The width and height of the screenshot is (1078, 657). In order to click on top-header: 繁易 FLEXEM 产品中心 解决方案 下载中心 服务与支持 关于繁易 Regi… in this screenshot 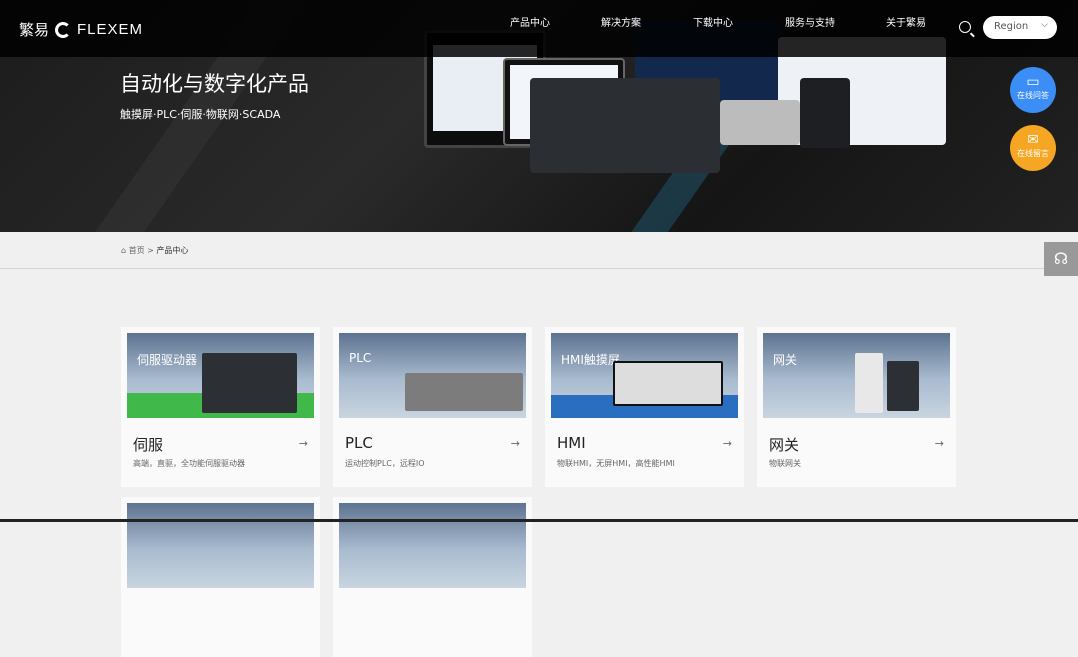, I will do `click(539, 28)`.